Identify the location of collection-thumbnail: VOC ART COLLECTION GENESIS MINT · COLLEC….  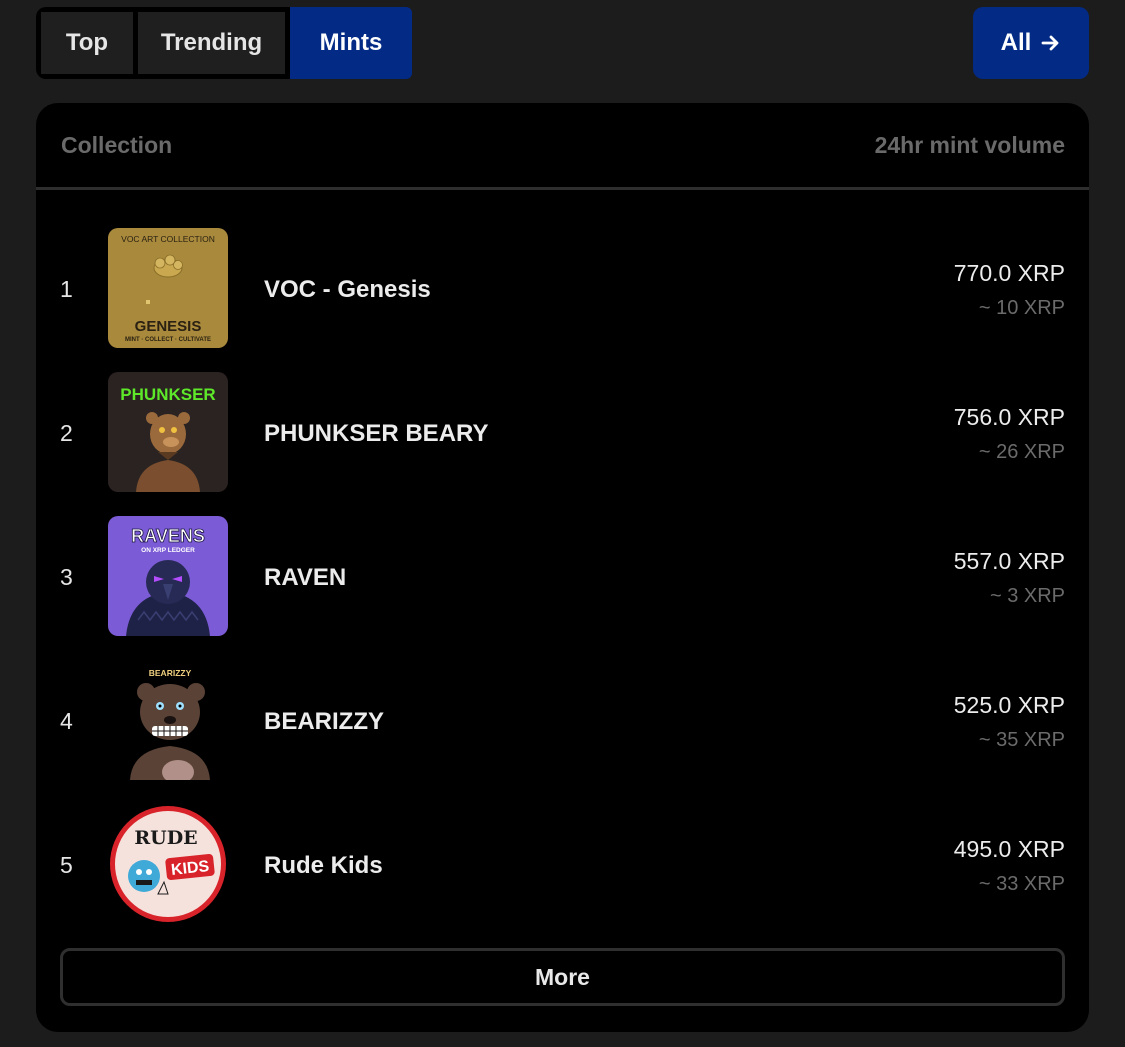
(168, 288).